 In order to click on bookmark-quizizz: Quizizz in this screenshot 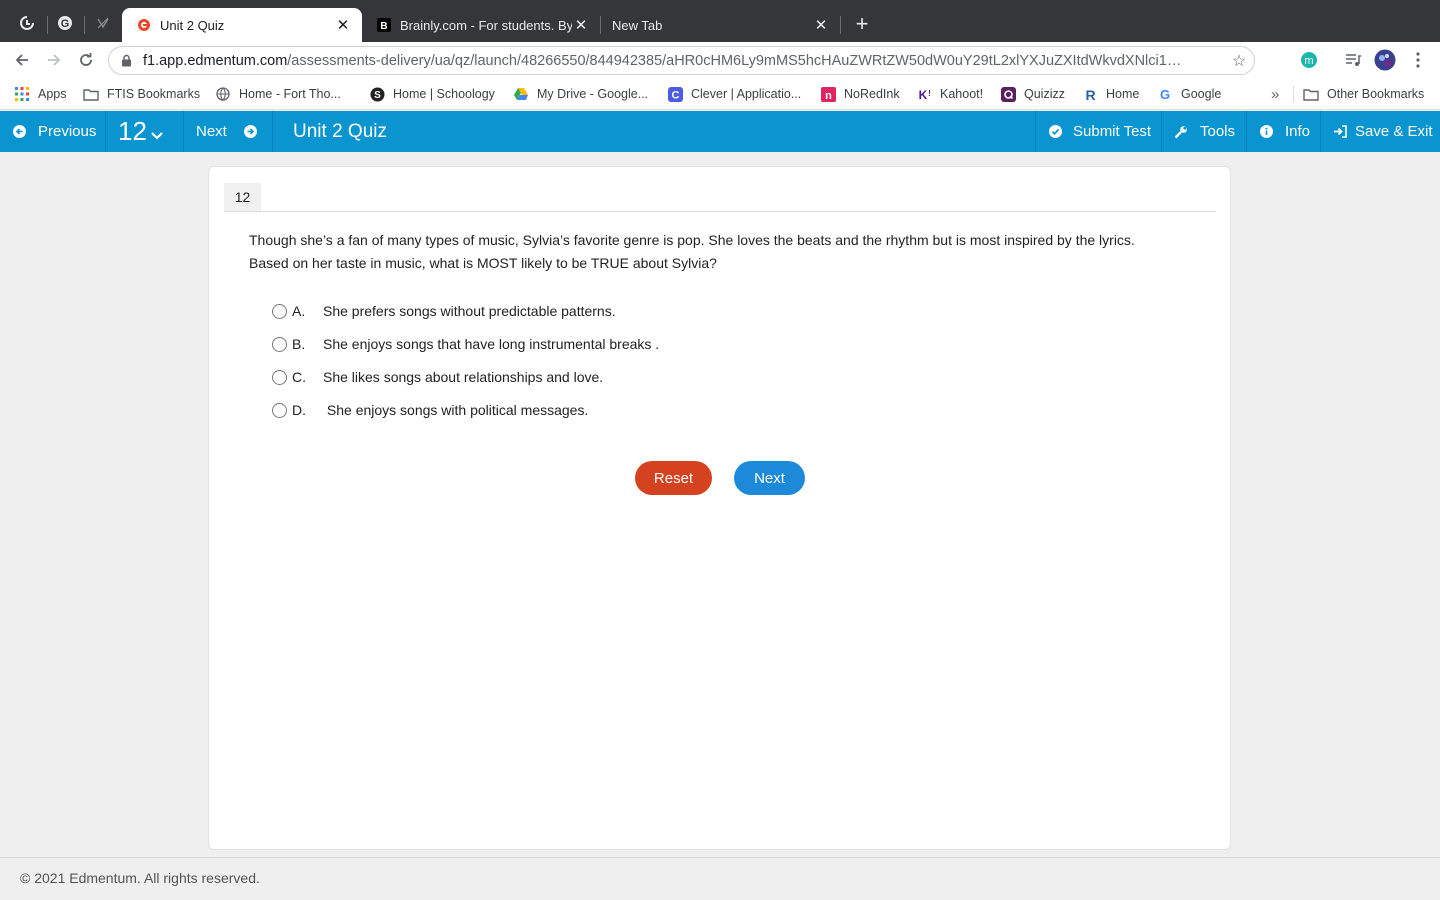, I will do `click(1032, 94)`.